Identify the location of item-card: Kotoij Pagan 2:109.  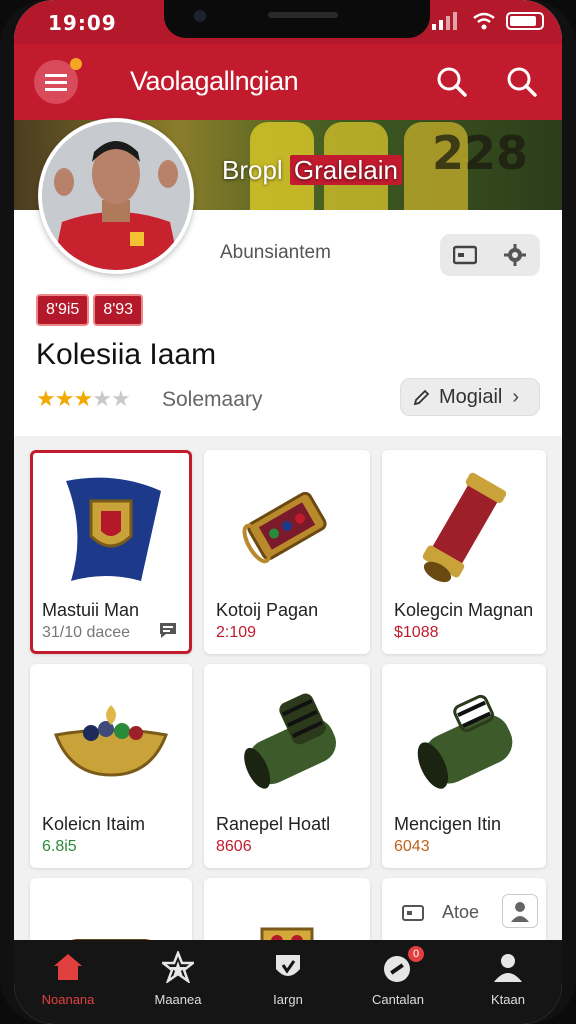
(287, 552).